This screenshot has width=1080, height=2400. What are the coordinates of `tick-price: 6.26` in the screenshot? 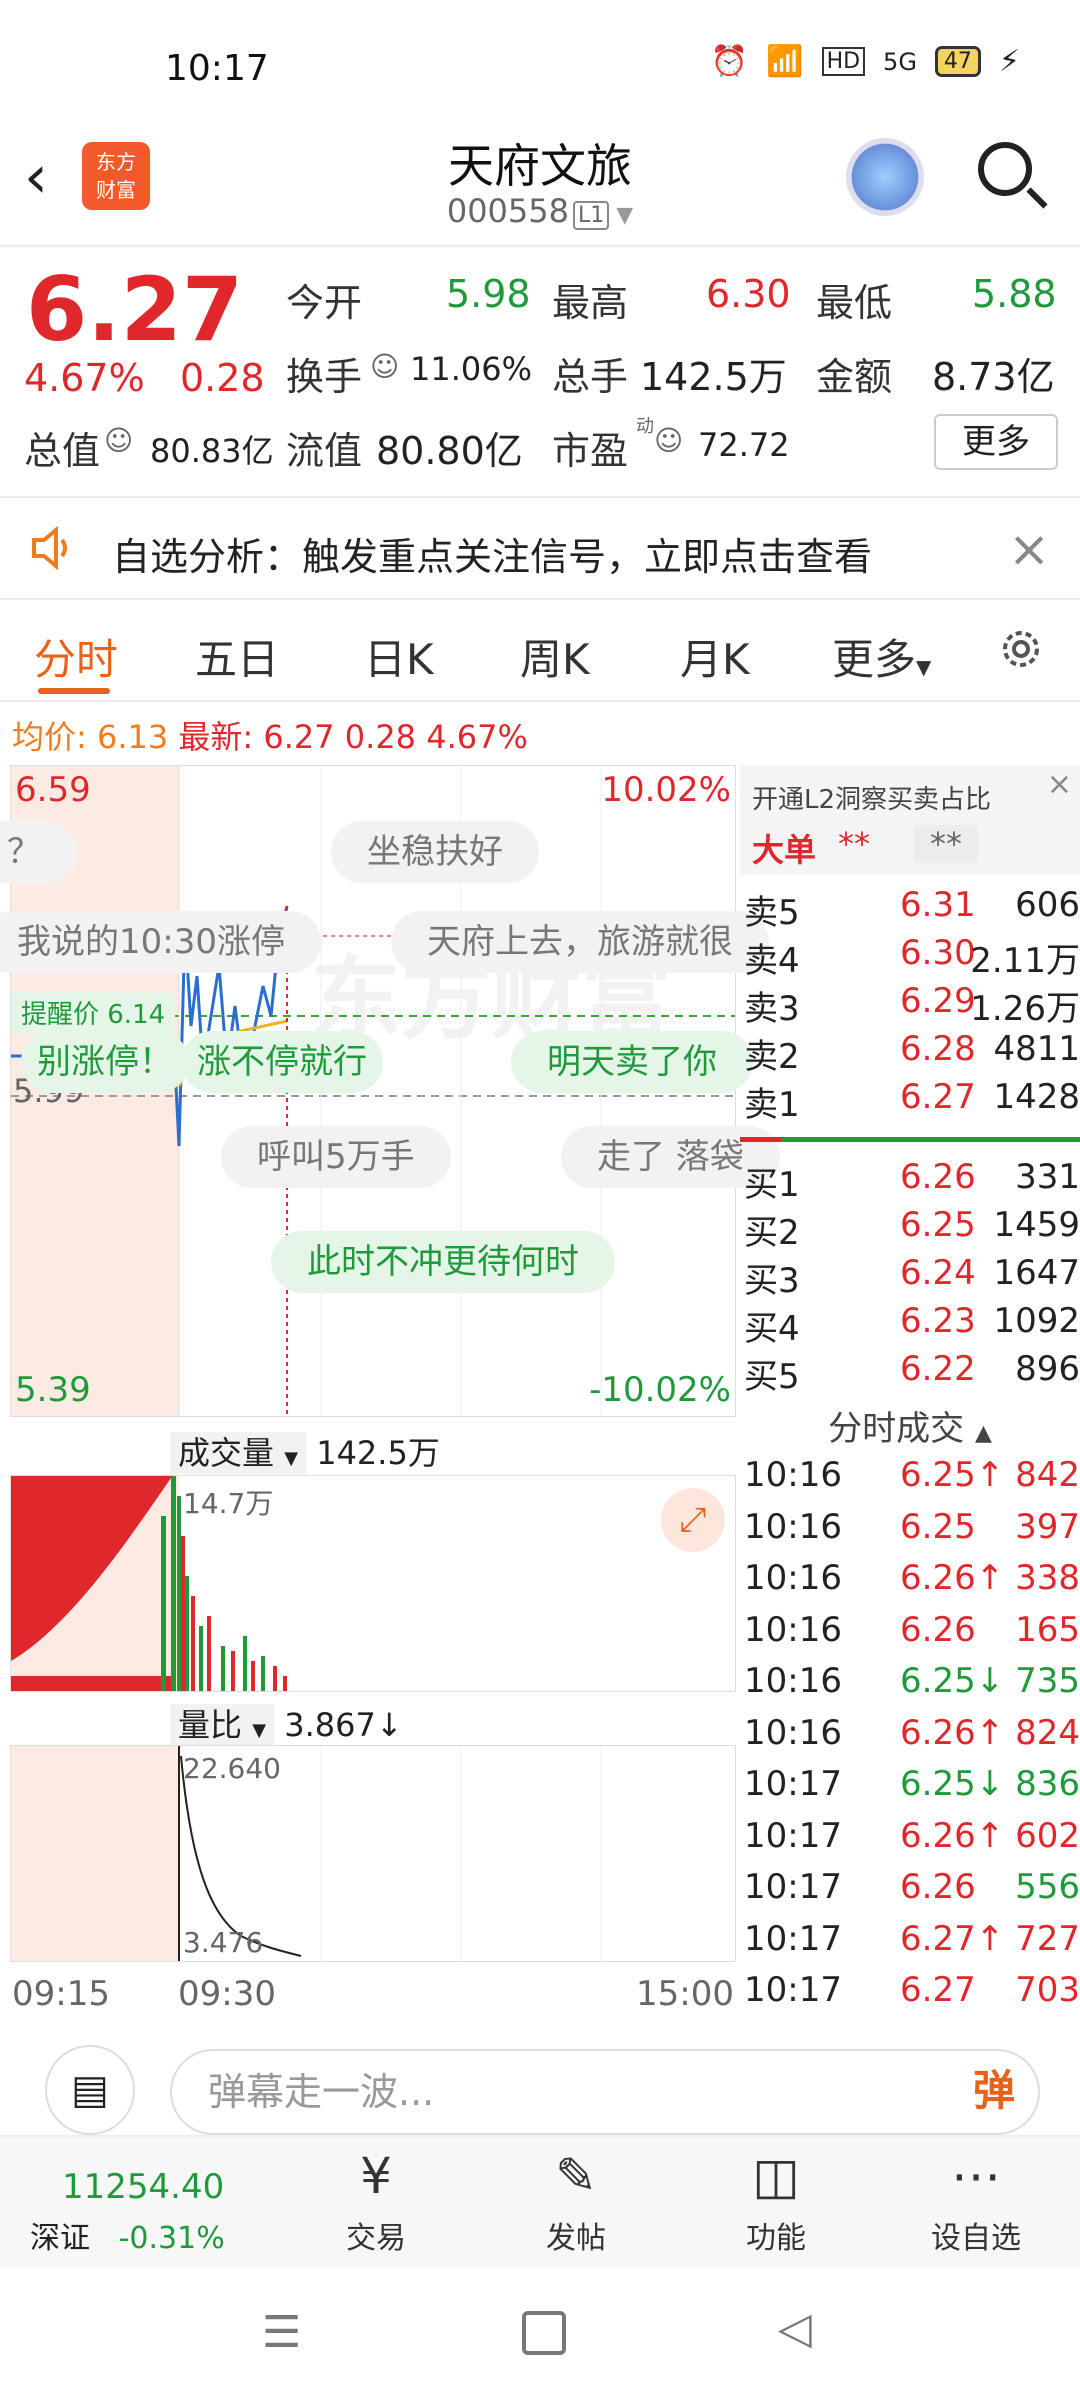 It's located at (938, 1887).